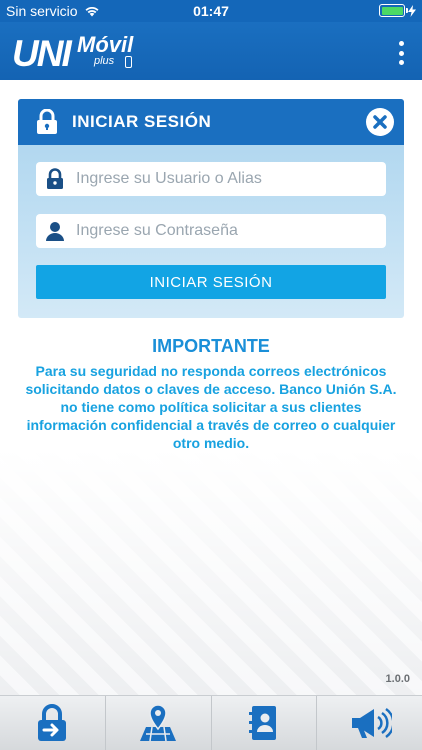 This screenshot has height=750, width=422. I want to click on nav-item-map, so click(159, 723).